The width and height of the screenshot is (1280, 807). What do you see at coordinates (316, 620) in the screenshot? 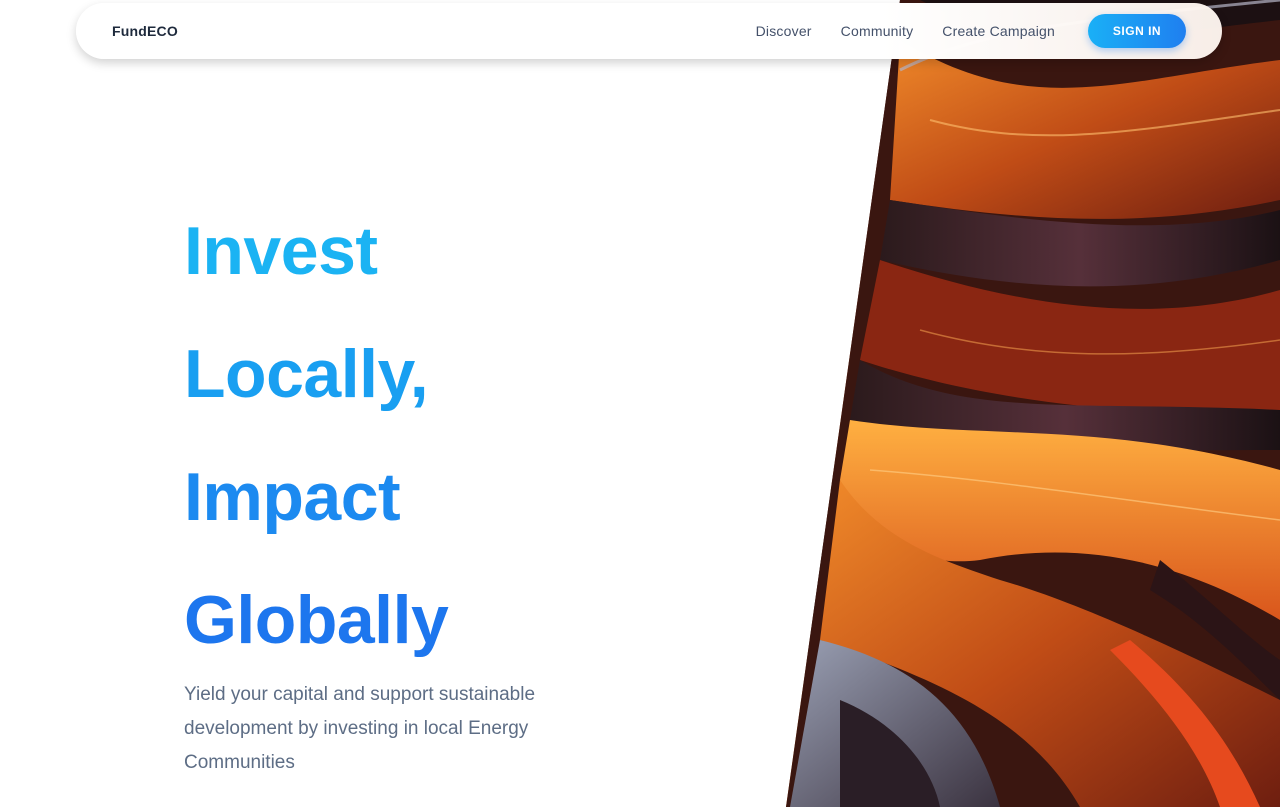
I see `headline-line-globally: Globally` at bounding box center [316, 620].